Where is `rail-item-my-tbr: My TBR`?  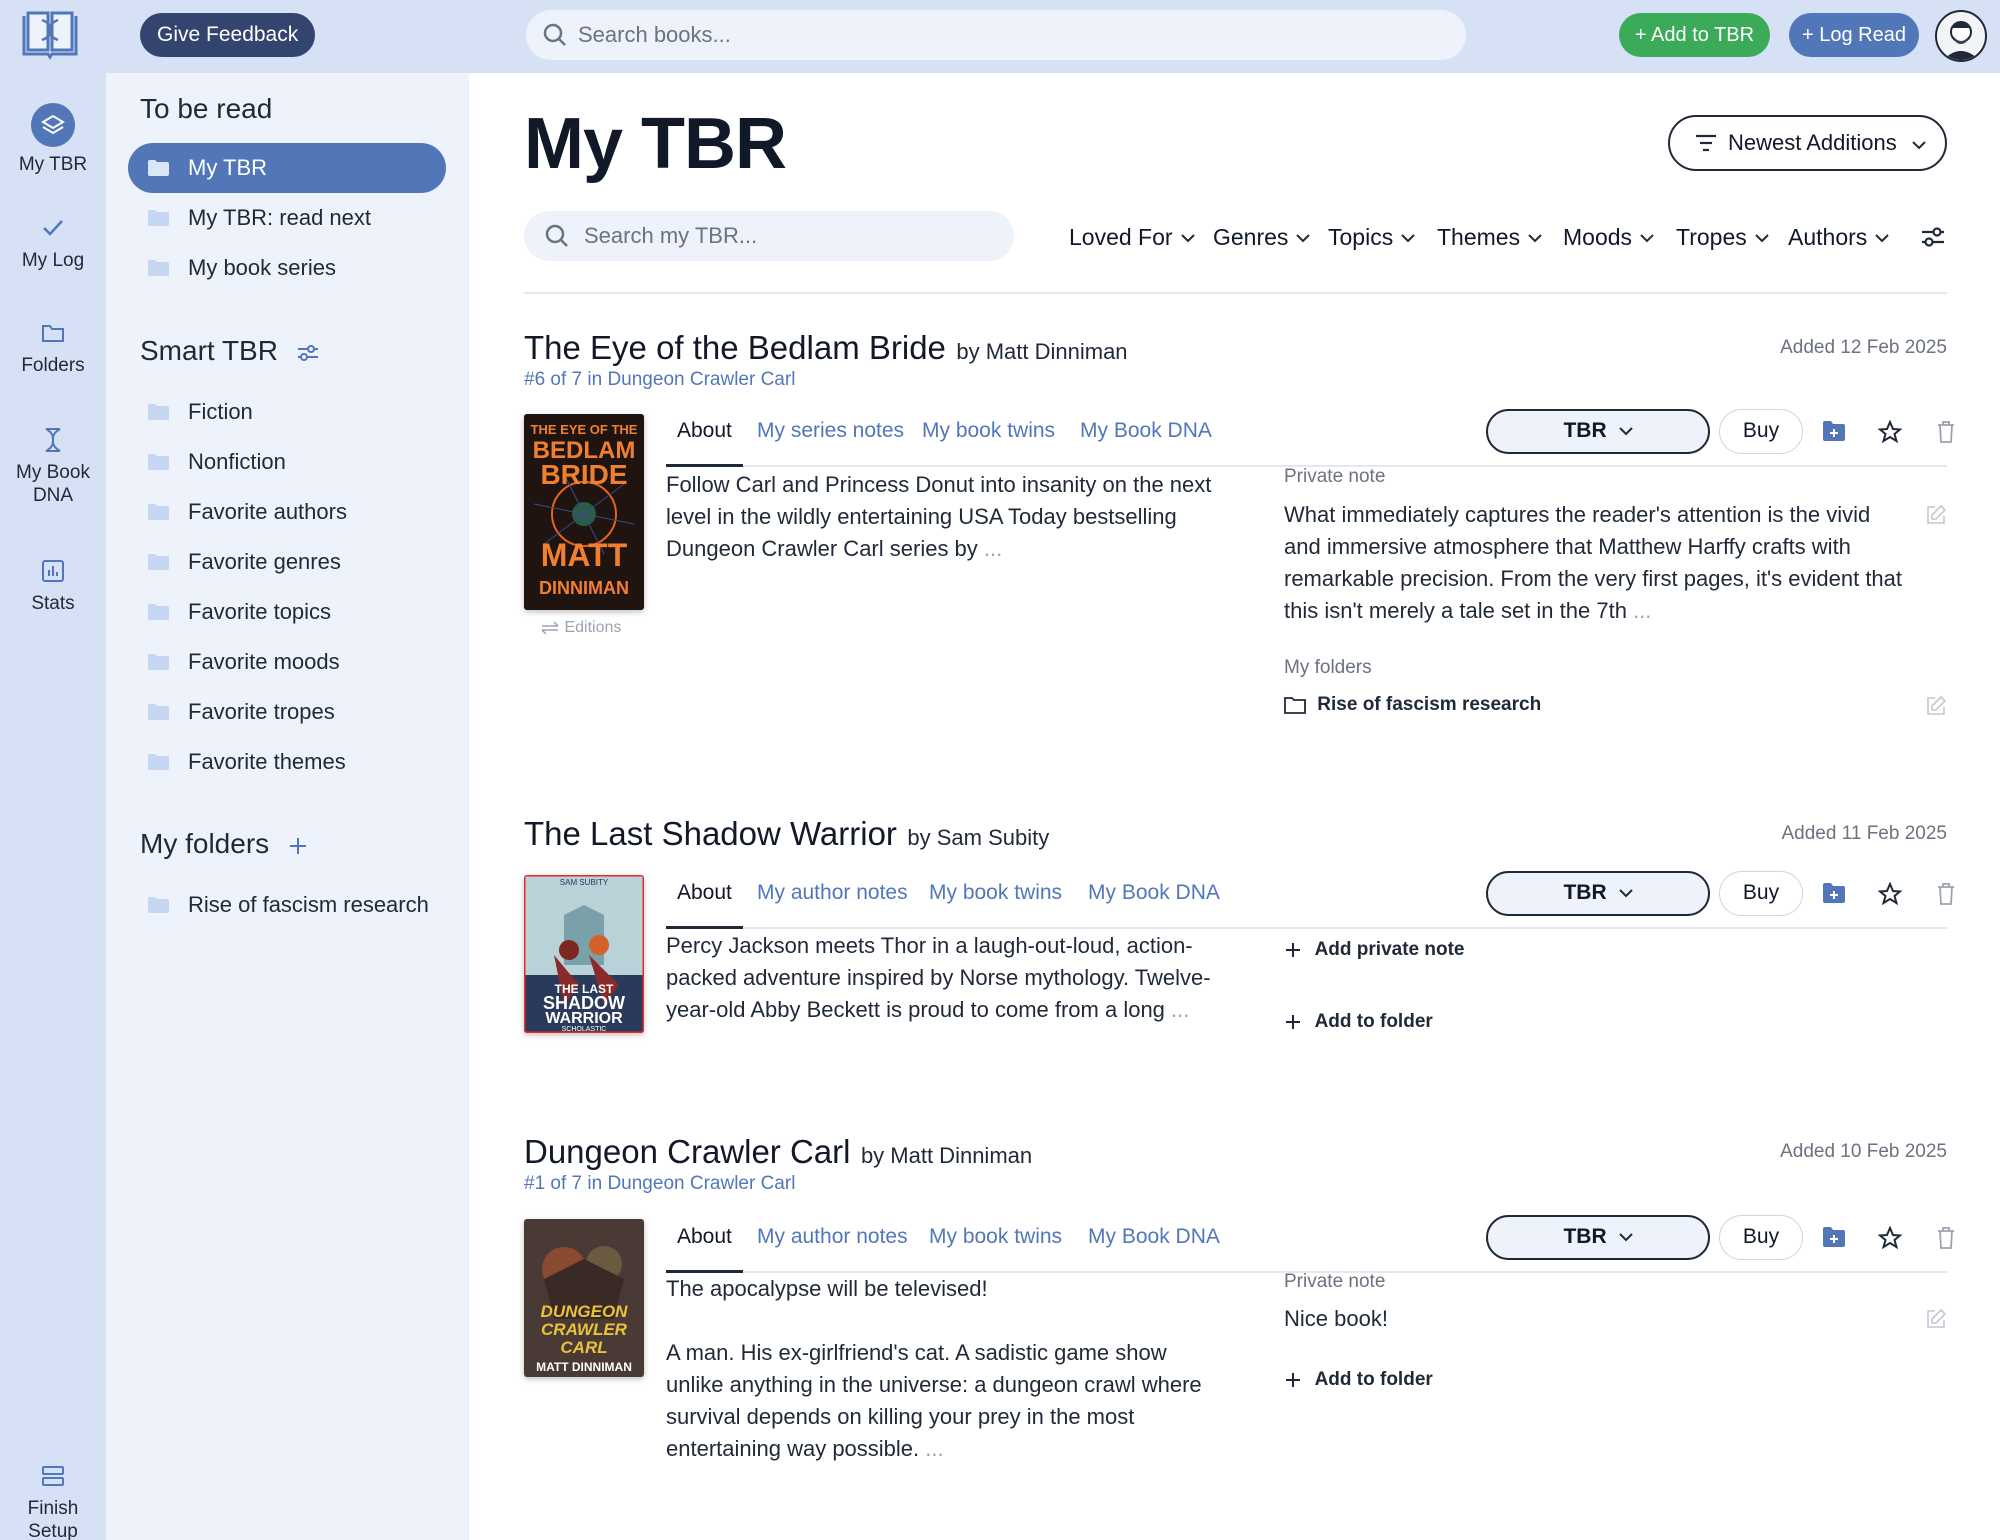 rail-item-my-tbr: My TBR is located at coordinates (53, 139).